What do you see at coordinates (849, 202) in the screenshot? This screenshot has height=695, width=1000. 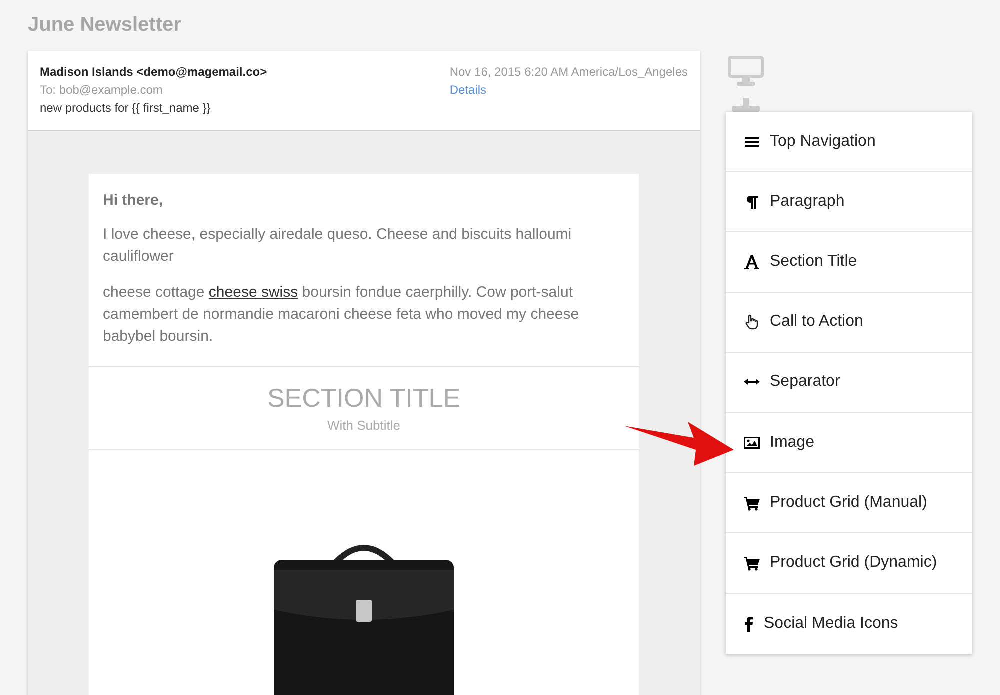 I see `block-menu-item: Paragraph` at bounding box center [849, 202].